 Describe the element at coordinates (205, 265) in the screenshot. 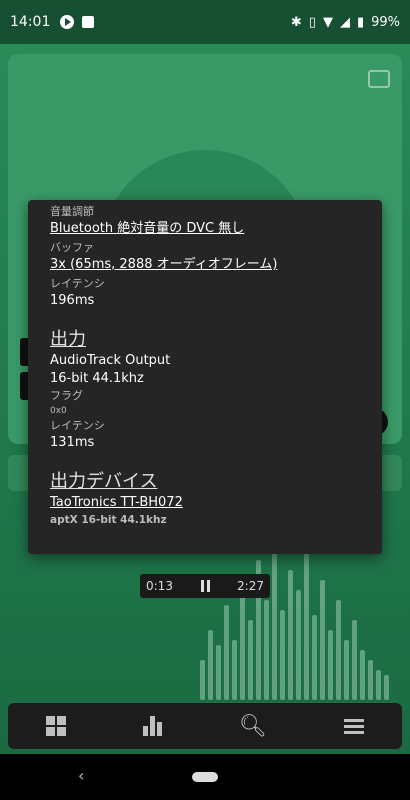

I see `buffer-value: 3x (65ms, 2888 オーディオフレーム)` at that location.